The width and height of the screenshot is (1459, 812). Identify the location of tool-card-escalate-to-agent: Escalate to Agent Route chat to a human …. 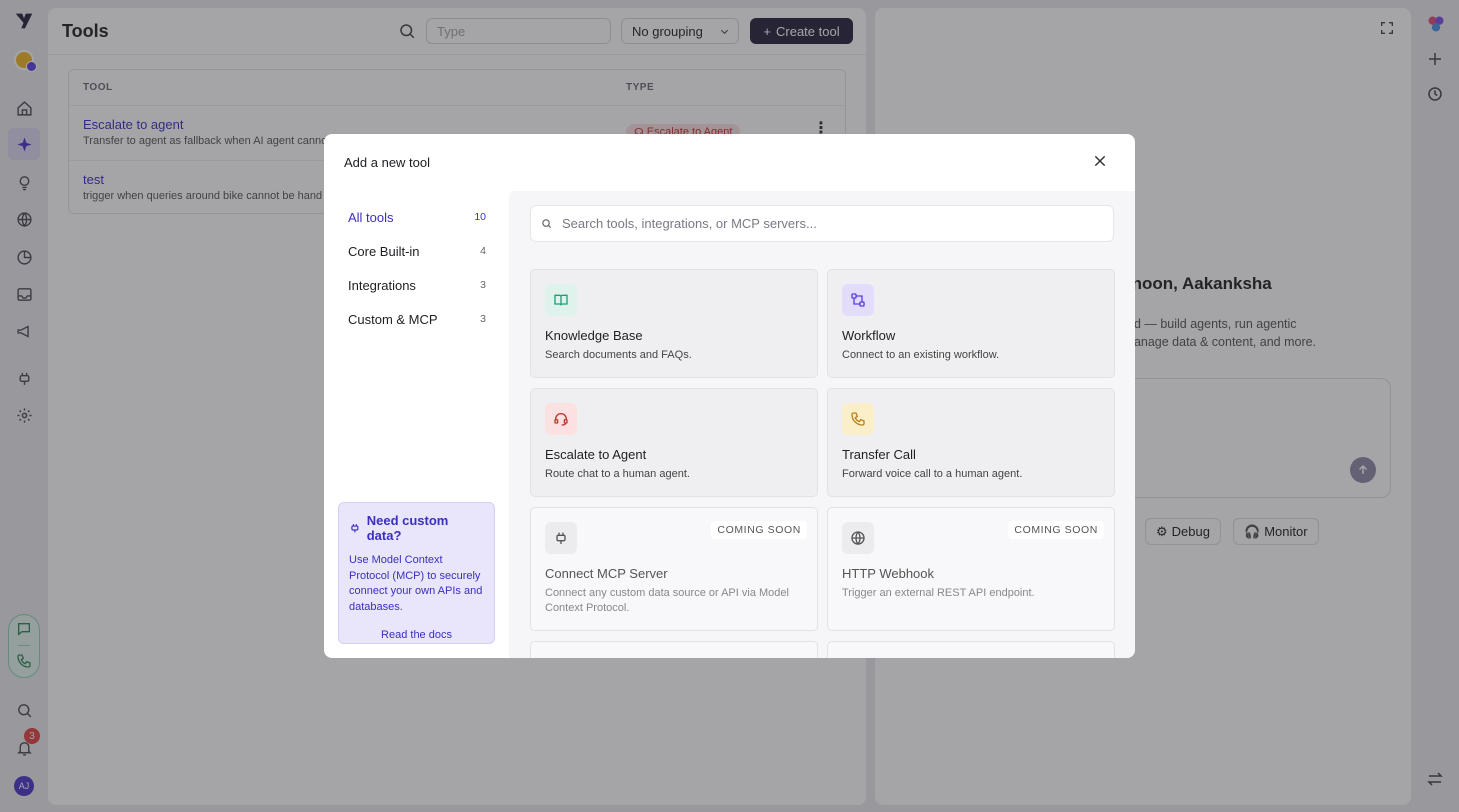
(674, 442).